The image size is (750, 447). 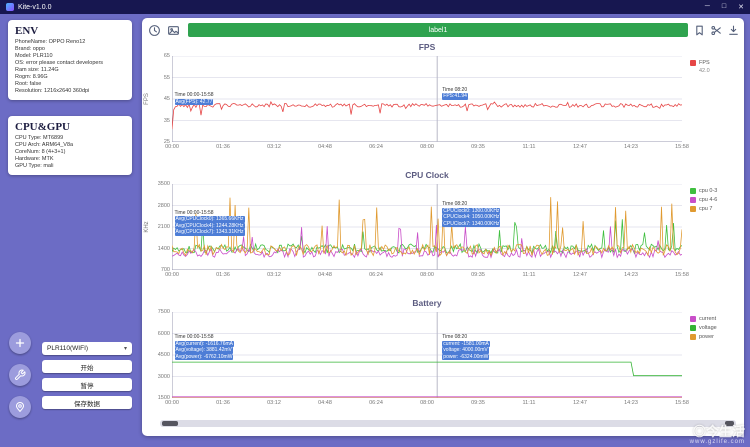 What do you see at coordinates (427, 47) in the screenshot?
I see `chart-title: FPS` at bounding box center [427, 47].